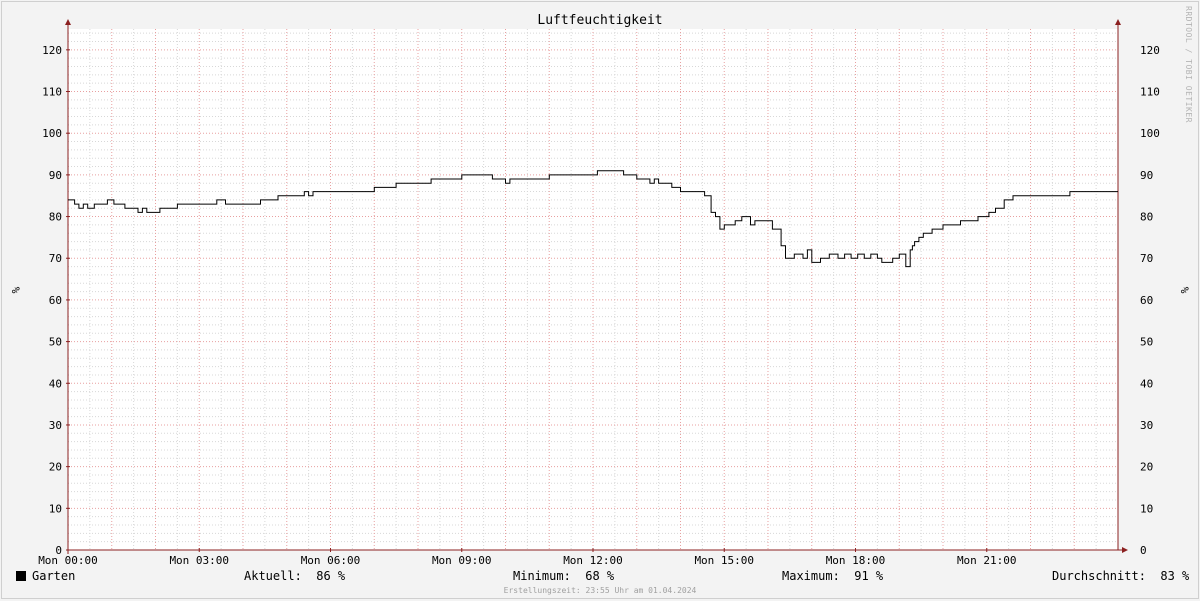  I want to click on y-axis-left-arrow, so click(68, 22).